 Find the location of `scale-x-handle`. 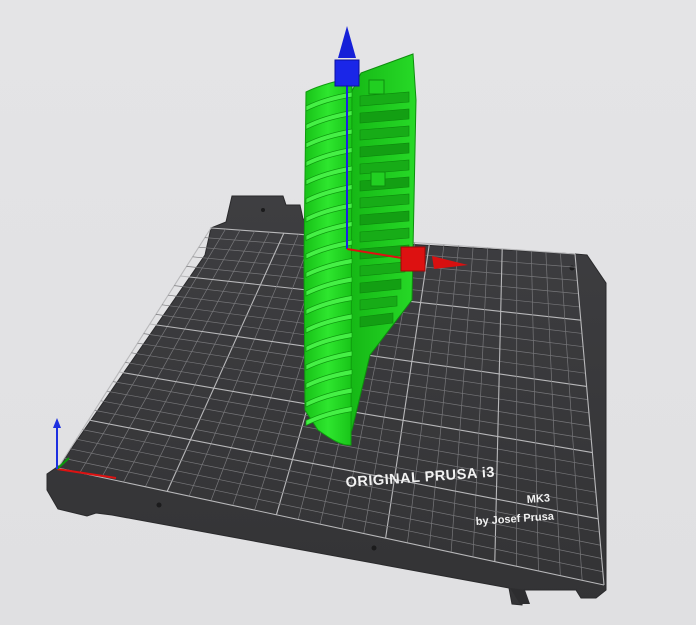

scale-x-handle is located at coordinates (413, 259).